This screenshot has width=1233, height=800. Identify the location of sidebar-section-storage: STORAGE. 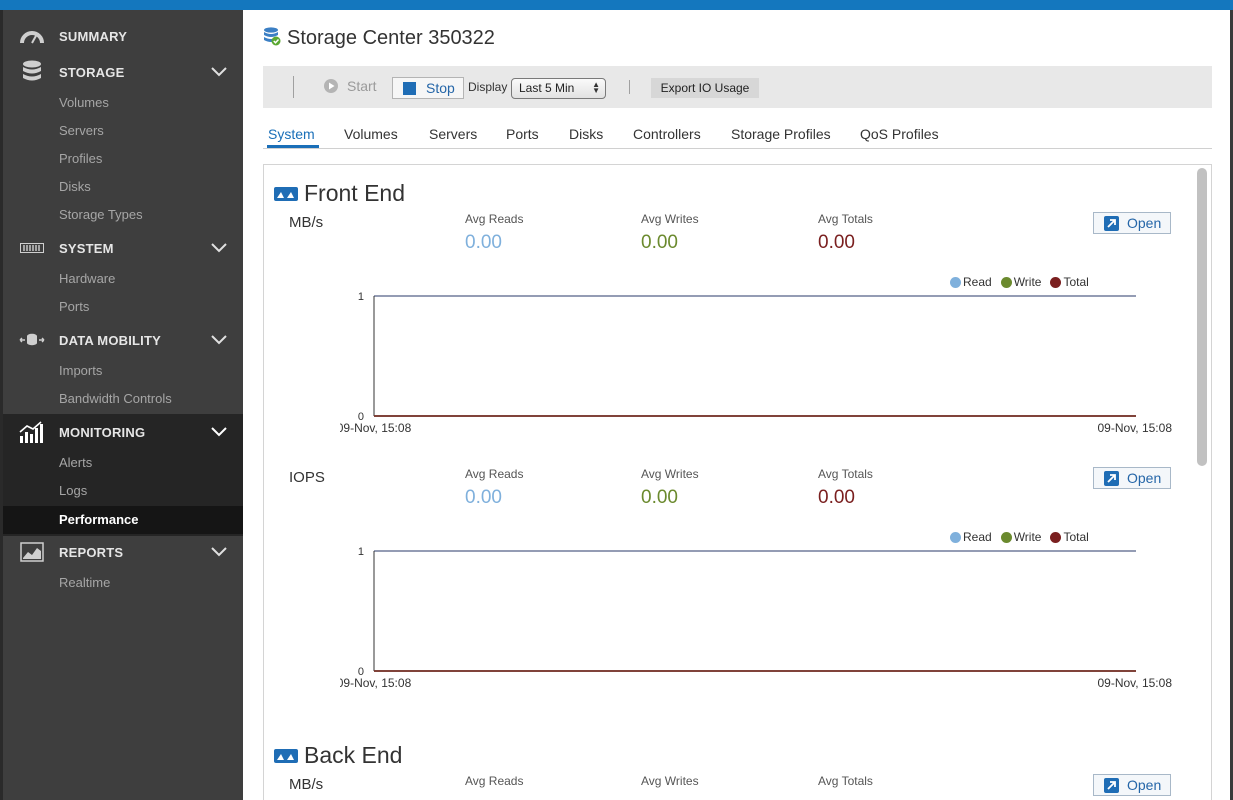
(123, 72).